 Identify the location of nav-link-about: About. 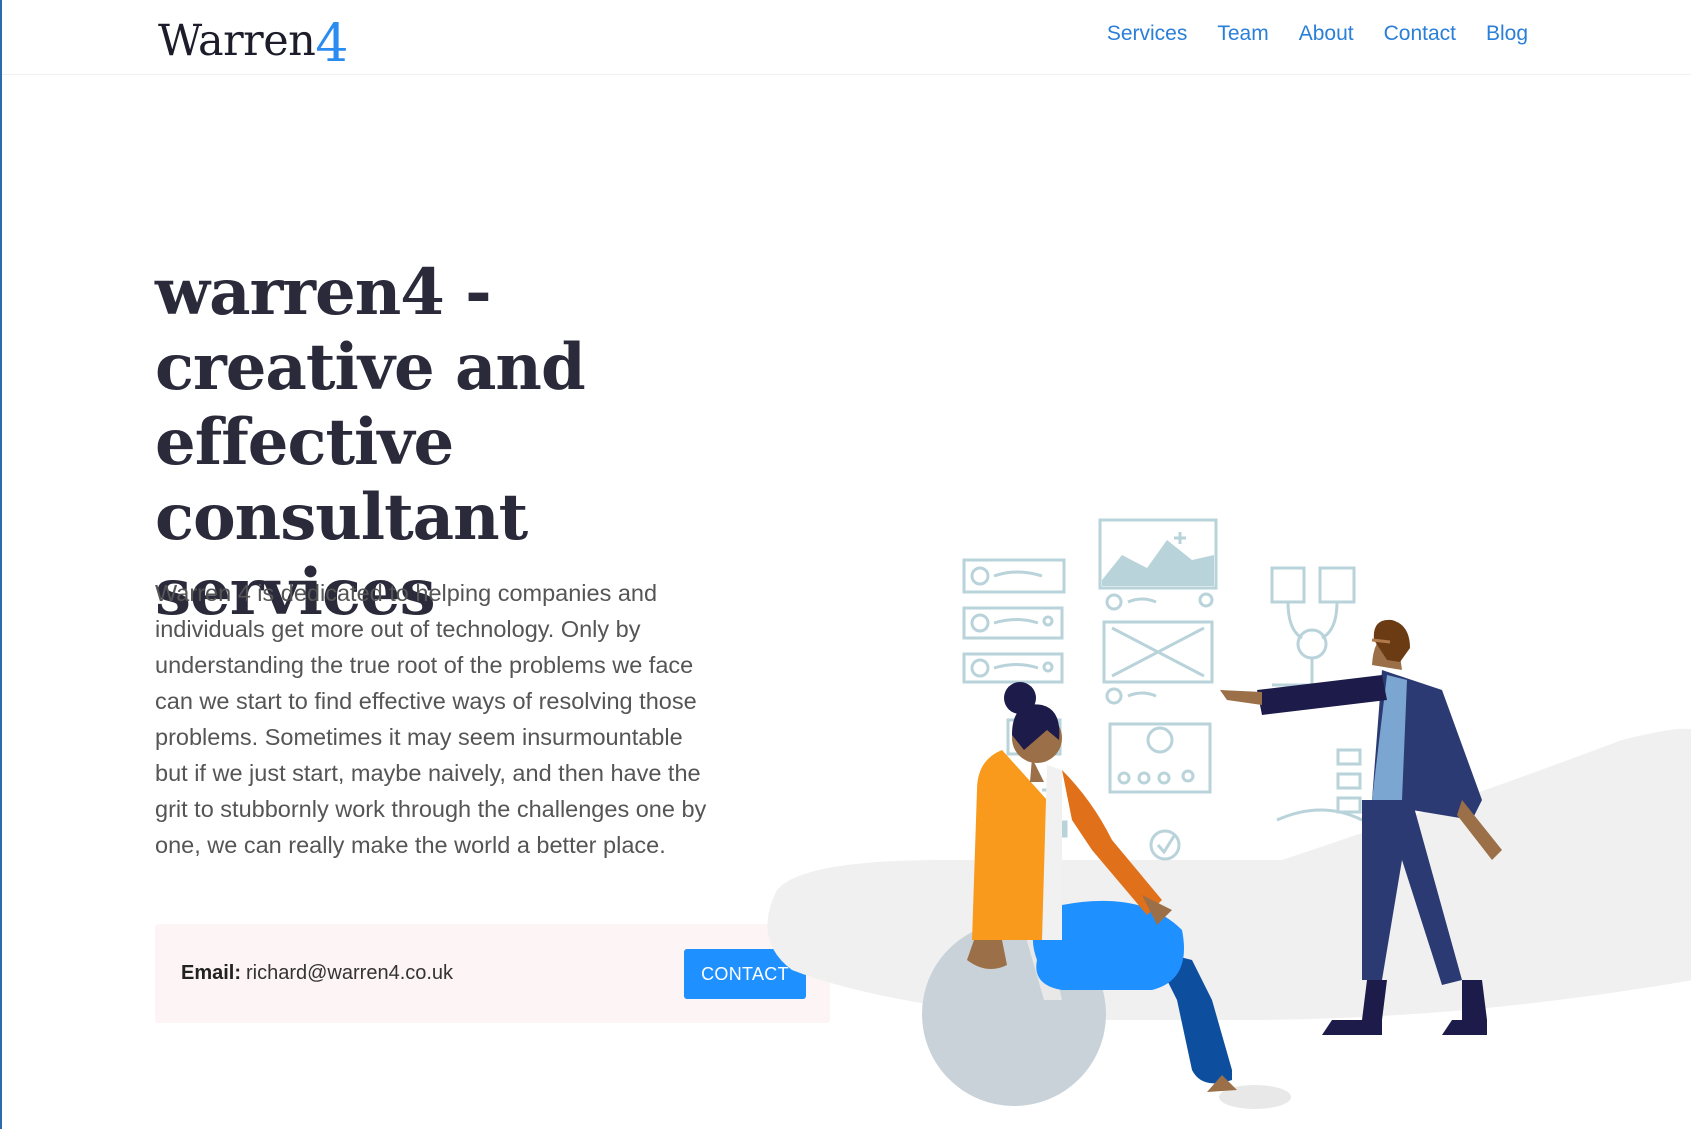
(1326, 34).